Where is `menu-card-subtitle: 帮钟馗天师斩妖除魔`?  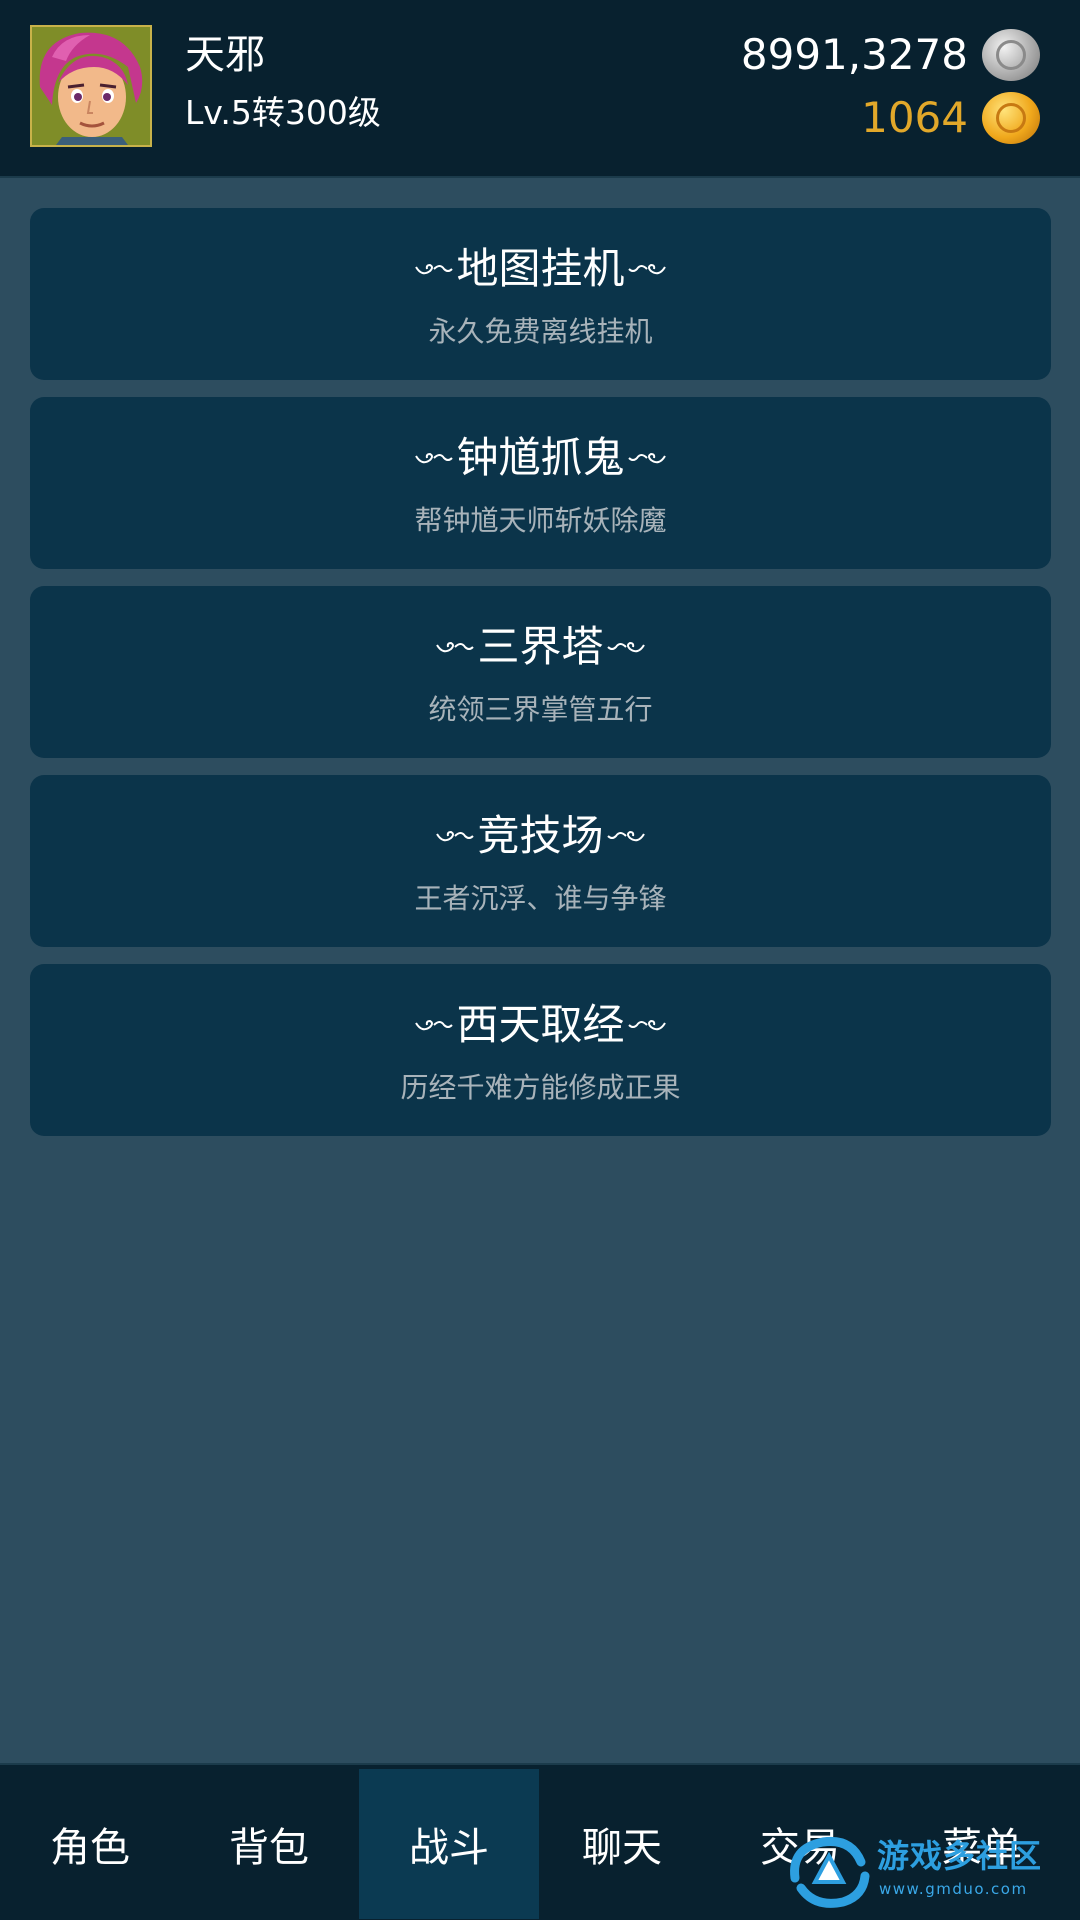
menu-card-subtitle: 帮钟馗天师斩妖除魔 is located at coordinates (540, 520).